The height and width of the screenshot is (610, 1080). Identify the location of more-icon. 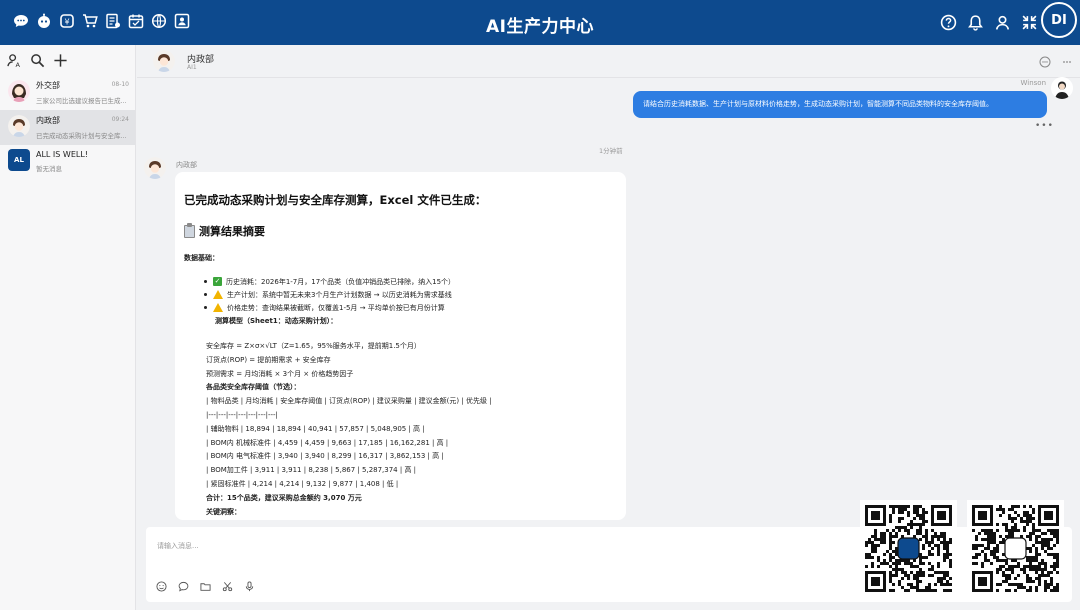
(1067, 62).